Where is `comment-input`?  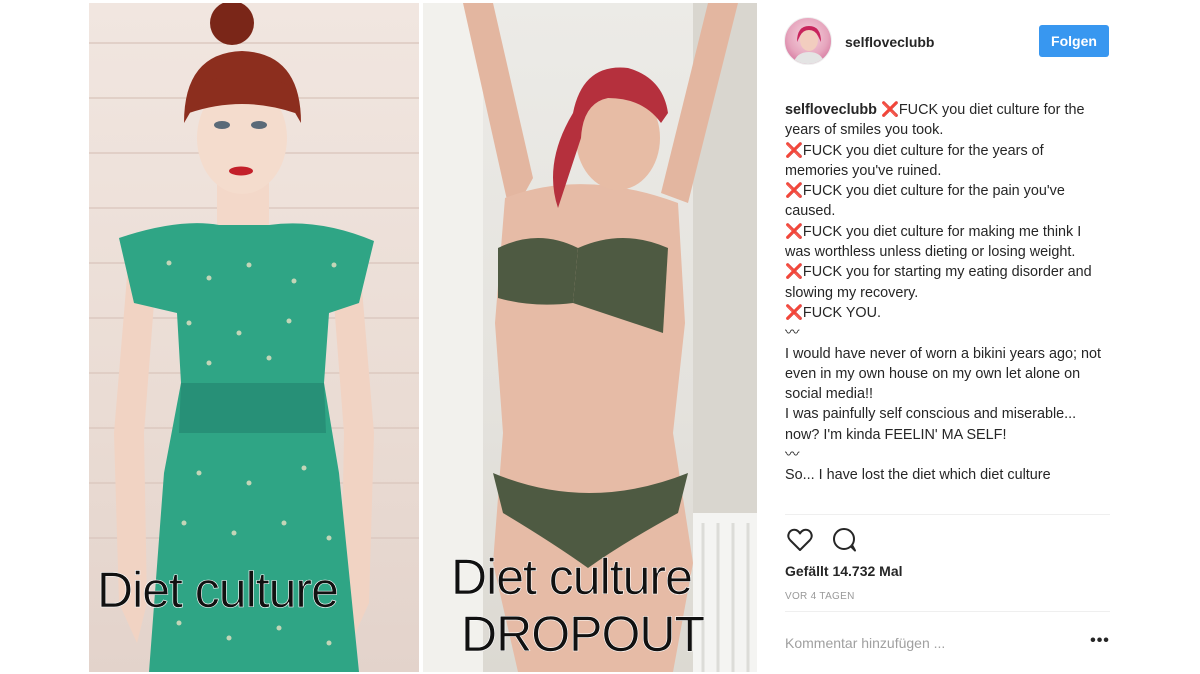
comment-input is located at coordinates (930, 643).